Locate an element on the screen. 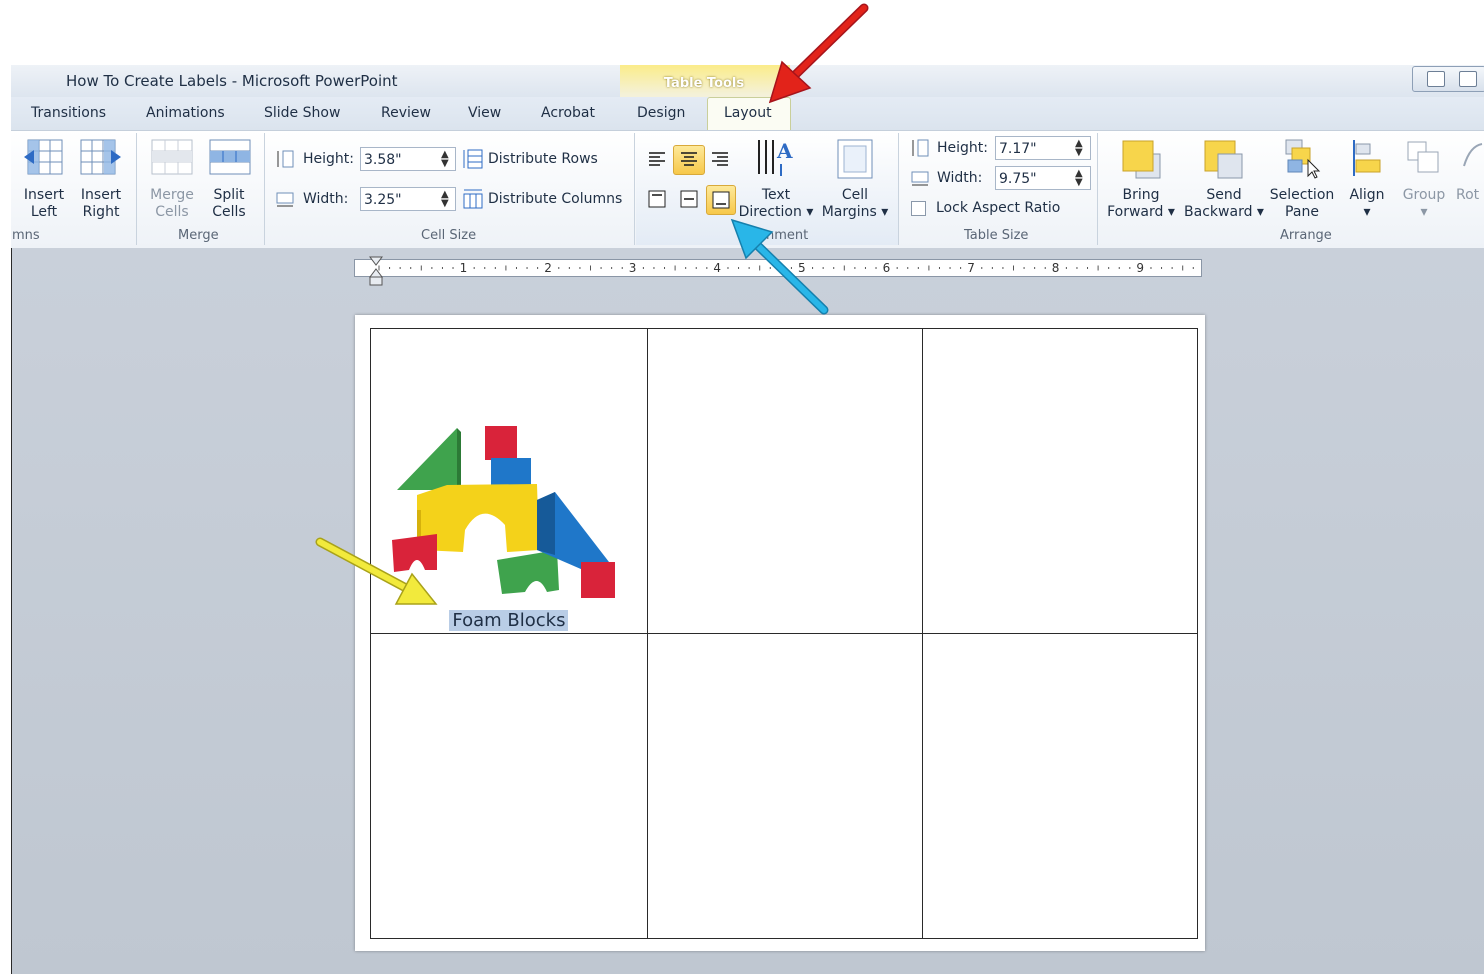 This screenshot has height=974, width=1484. cell-width-spinner: ▲ ▼ is located at coordinates (445, 199).